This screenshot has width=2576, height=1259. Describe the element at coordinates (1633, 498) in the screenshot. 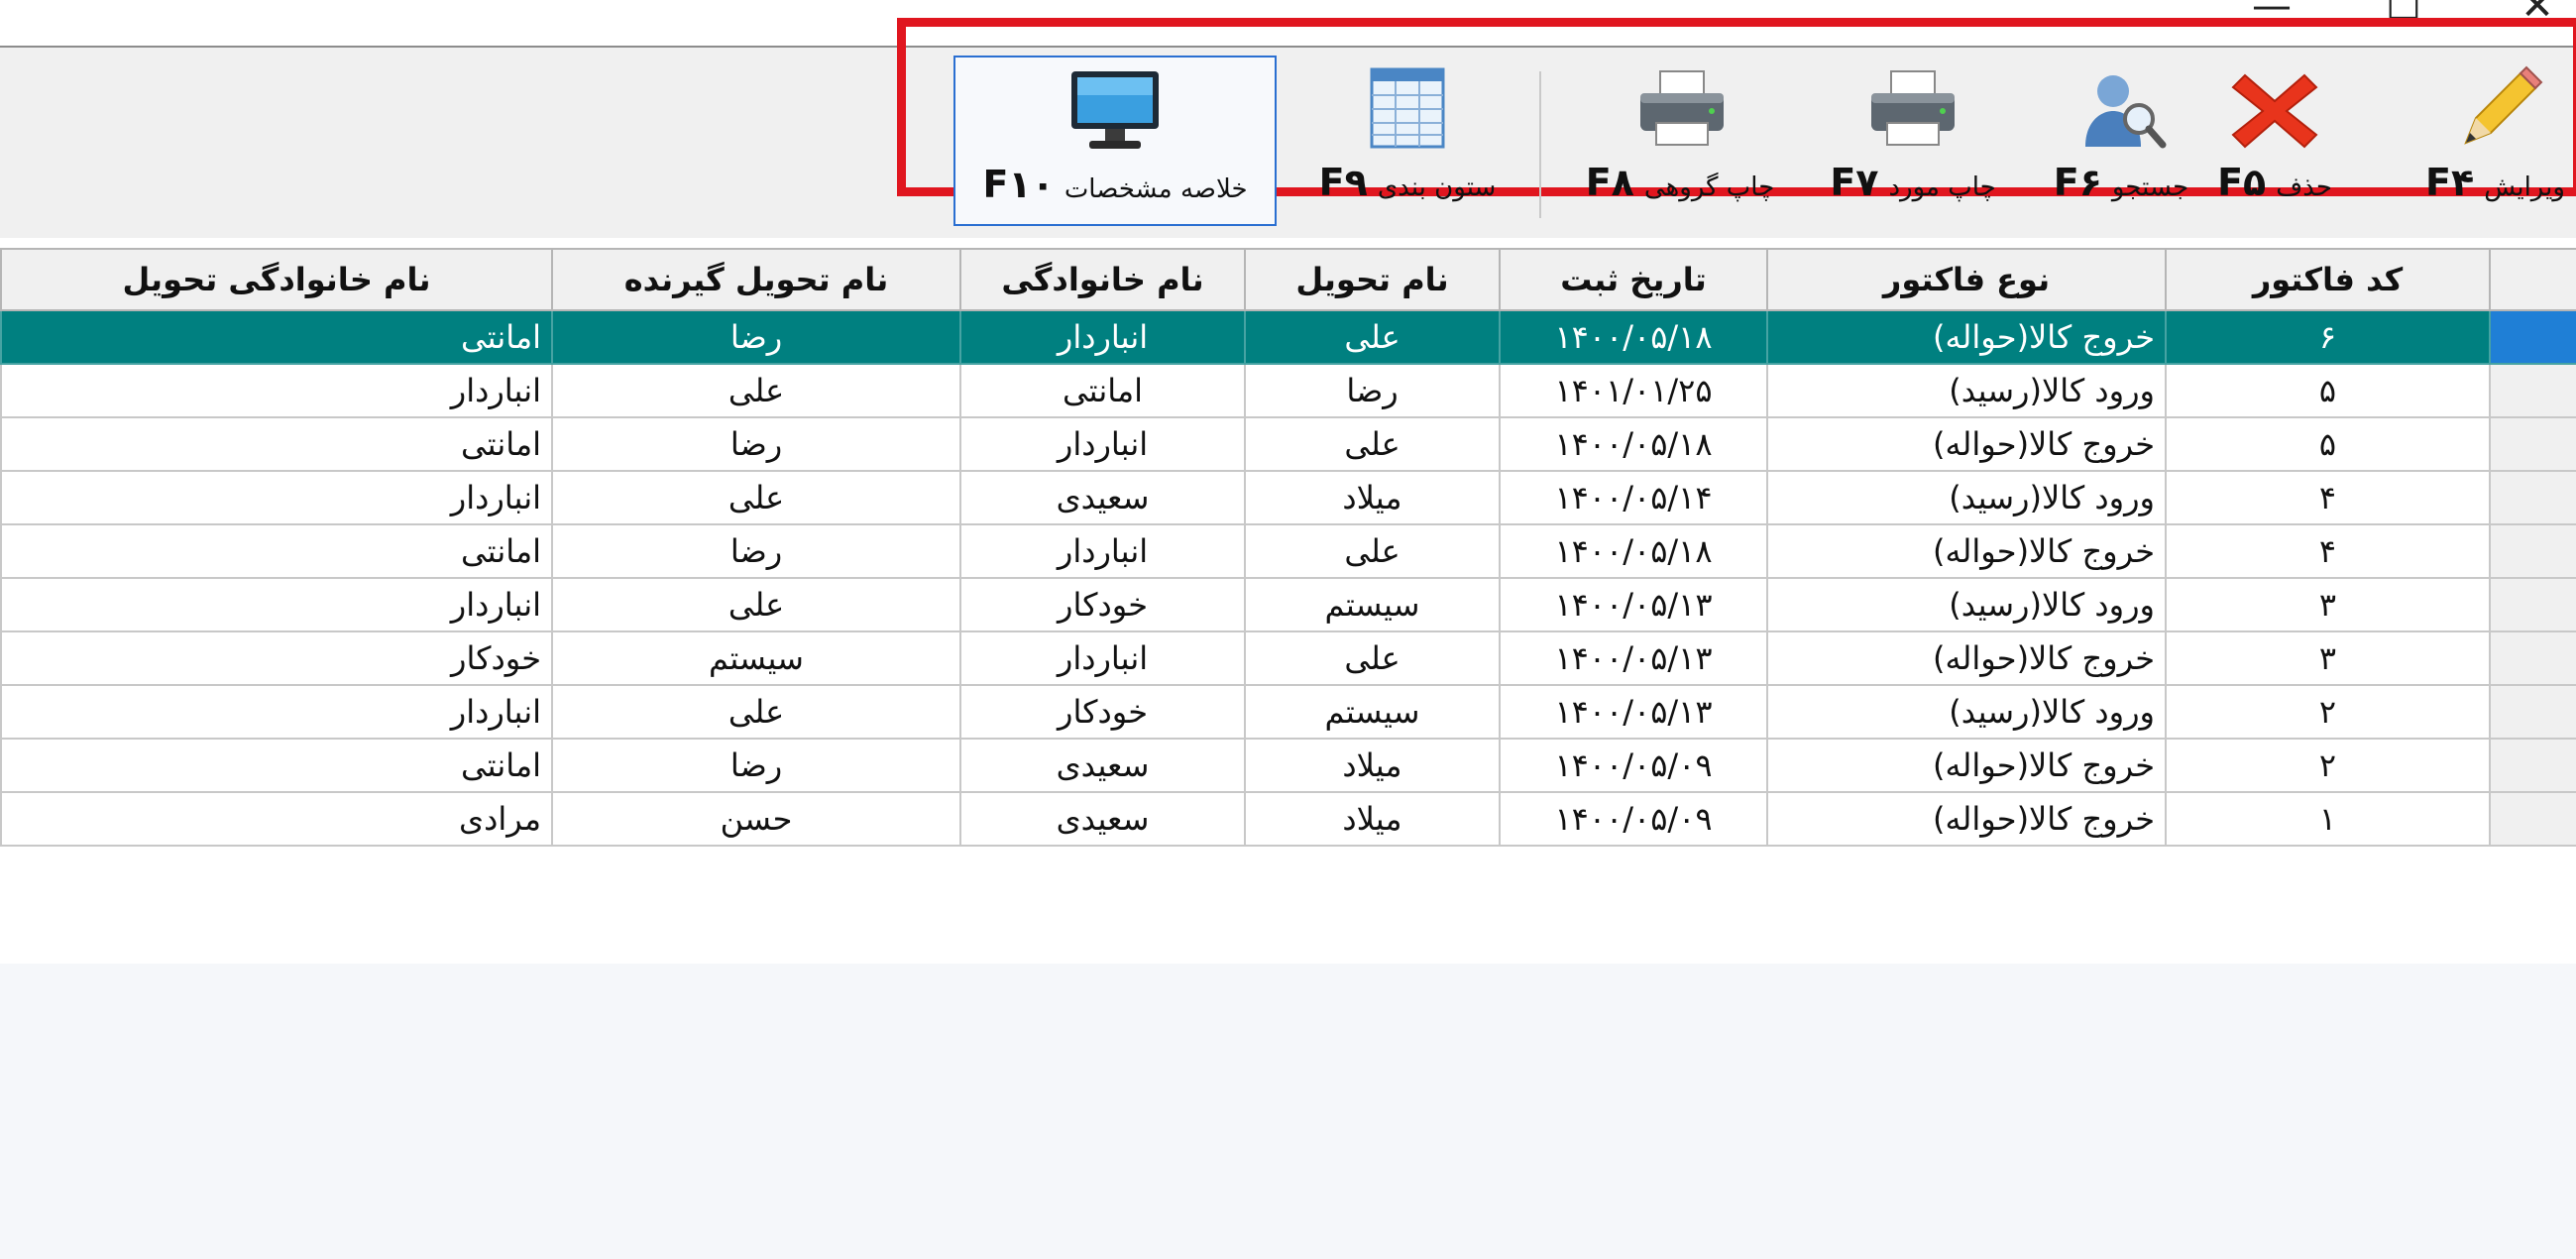

I see `cell-register-date: ۱۴۰۰/۰۵/۱۴` at that location.